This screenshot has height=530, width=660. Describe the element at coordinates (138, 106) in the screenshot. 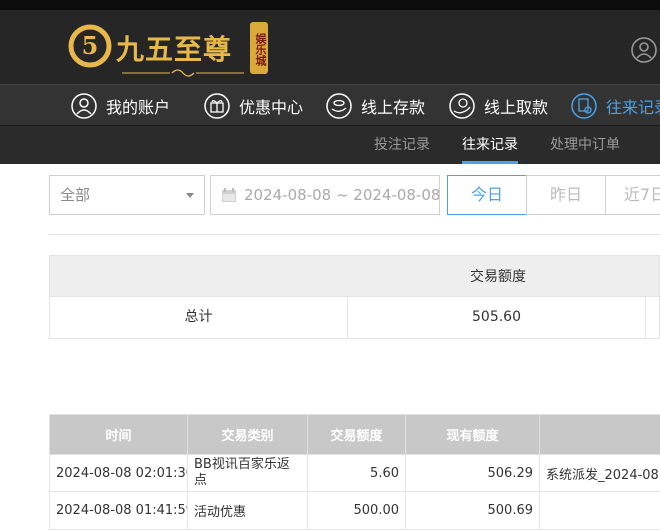

I see `nav-item-label: 我的账户` at that location.